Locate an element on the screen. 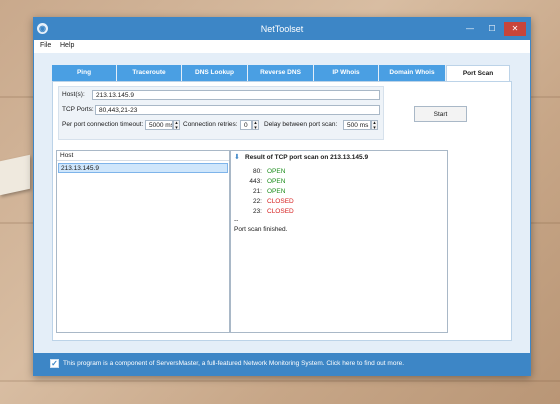 The image size is (560, 404). port-number: 443: is located at coordinates (255, 181).